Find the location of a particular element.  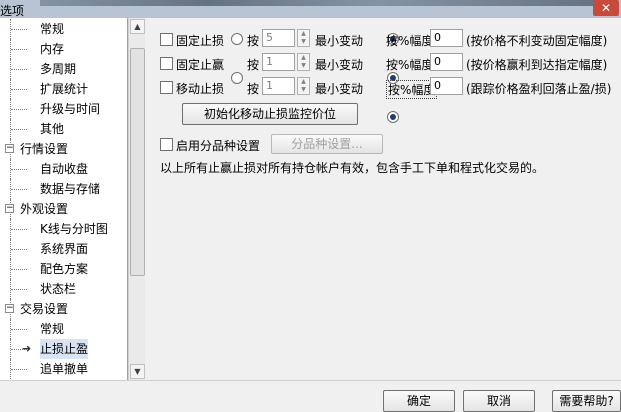

tree-item-label: 扩展统计 is located at coordinates (64, 89).